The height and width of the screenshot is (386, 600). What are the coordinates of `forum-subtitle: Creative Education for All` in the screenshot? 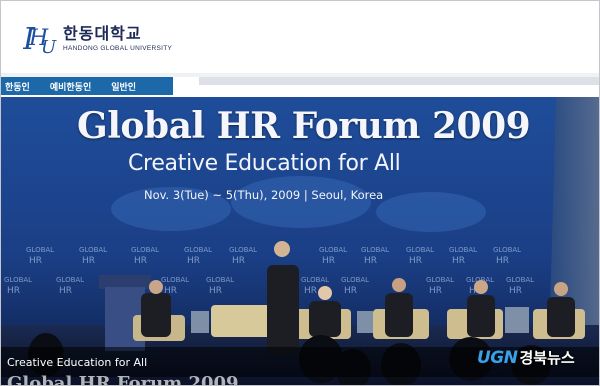 It's located at (264, 163).